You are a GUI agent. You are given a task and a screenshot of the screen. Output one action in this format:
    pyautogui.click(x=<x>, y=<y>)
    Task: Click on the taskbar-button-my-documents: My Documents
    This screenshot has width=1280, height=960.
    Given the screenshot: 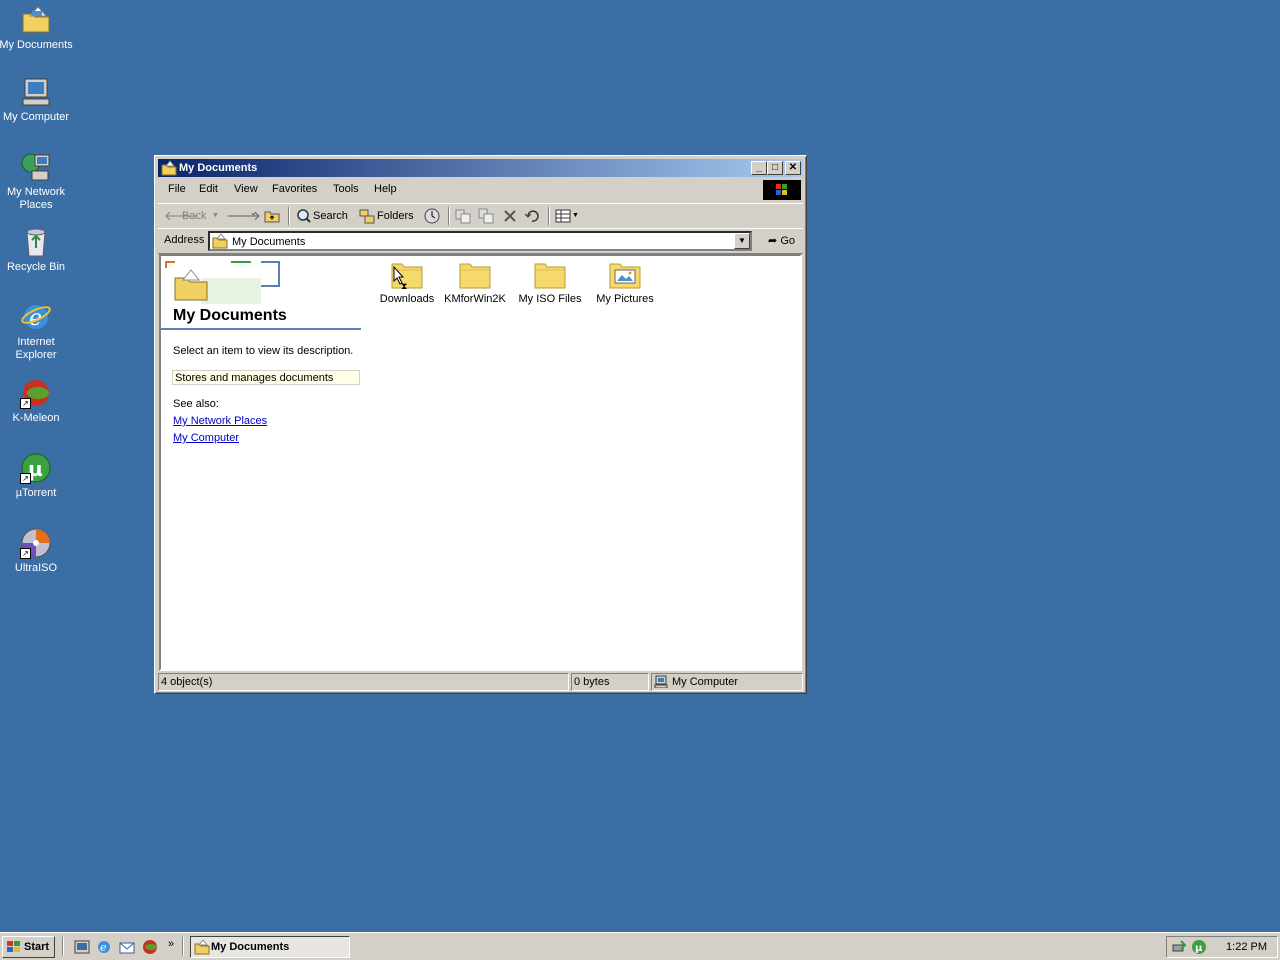 What is the action you would take?
    pyautogui.click(x=270, y=947)
    